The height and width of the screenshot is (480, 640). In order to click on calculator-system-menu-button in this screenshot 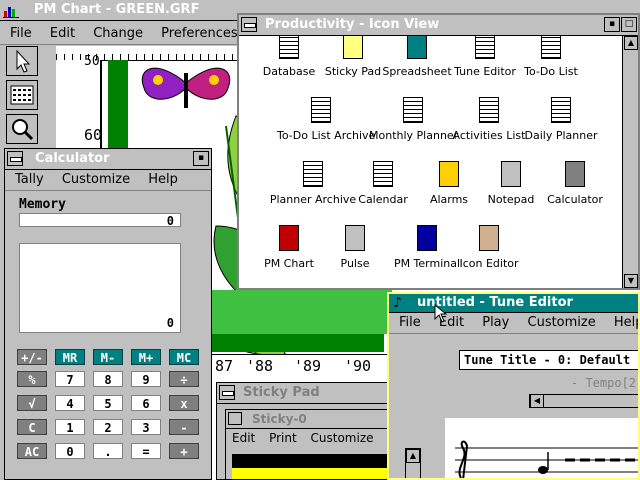, I will do `click(15, 158)`.